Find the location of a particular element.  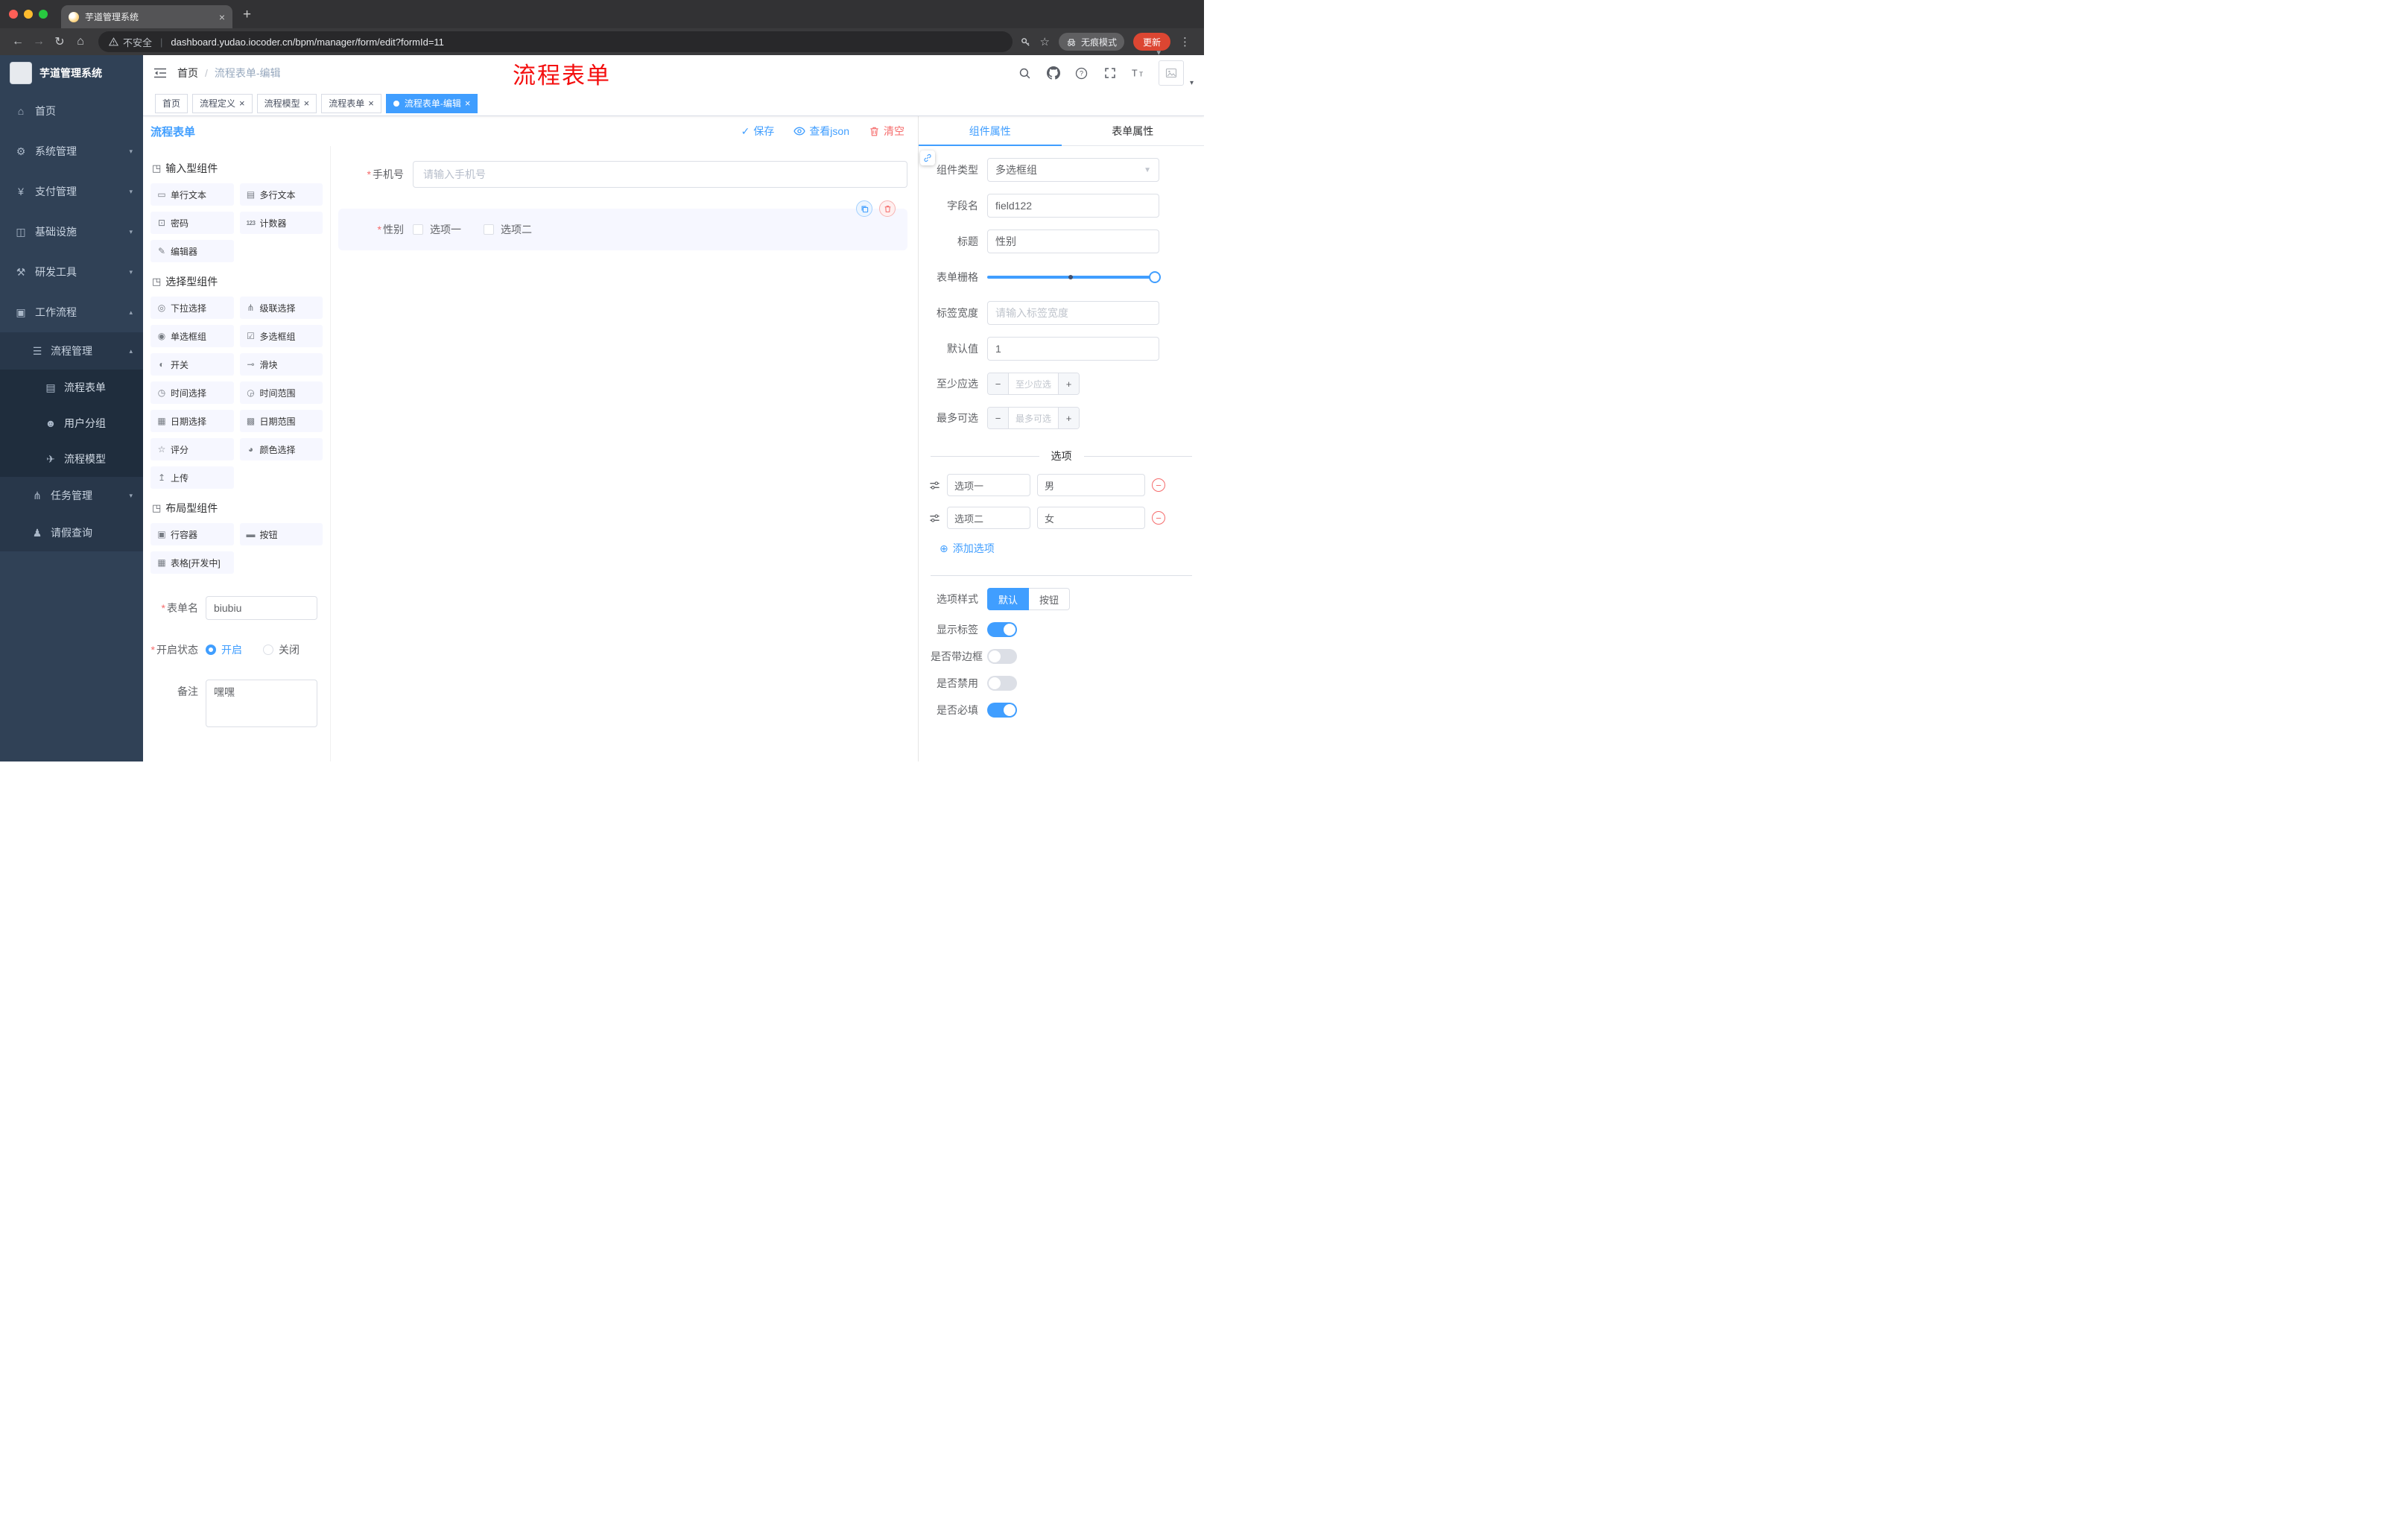

component-item: ↥ 上传 is located at coordinates (192, 478).